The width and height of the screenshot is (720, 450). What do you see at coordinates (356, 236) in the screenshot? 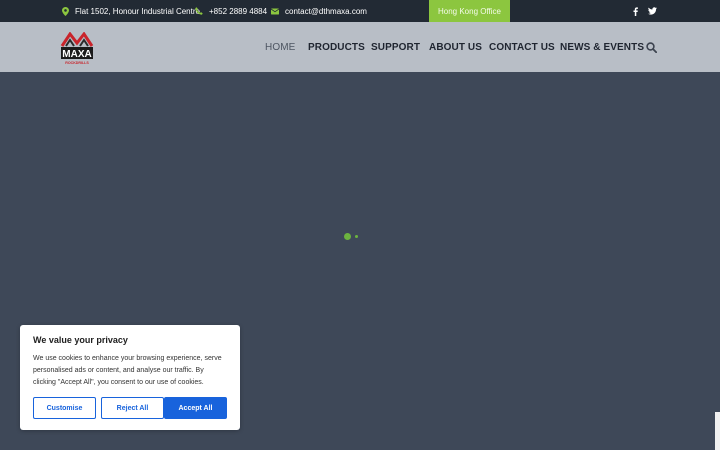
I see `loading-indicator-dot-small` at bounding box center [356, 236].